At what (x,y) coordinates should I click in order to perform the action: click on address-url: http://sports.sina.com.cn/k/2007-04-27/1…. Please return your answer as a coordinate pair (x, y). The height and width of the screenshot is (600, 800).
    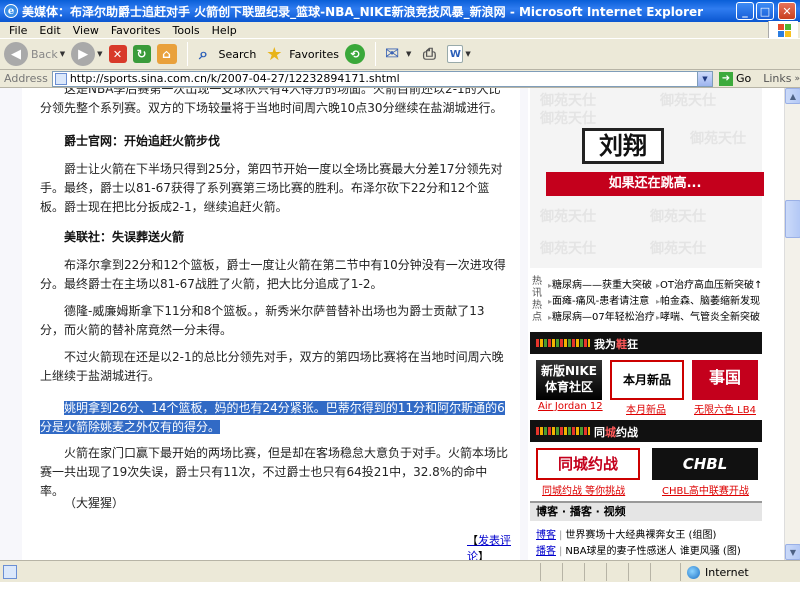
    Looking at the image, I should click on (235, 78).